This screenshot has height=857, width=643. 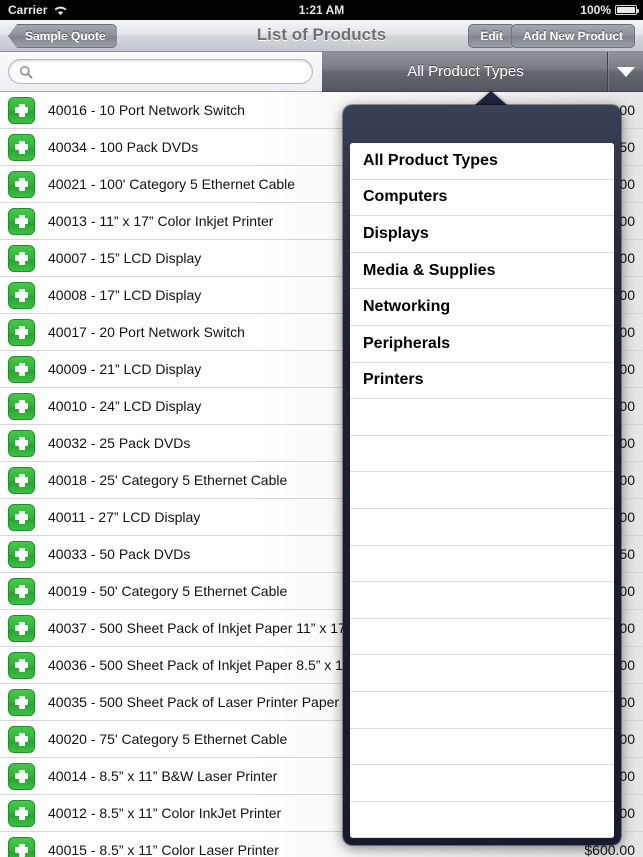 I want to click on status-bar: Carrier 1:21 AM 100%, so click(x=321, y=10).